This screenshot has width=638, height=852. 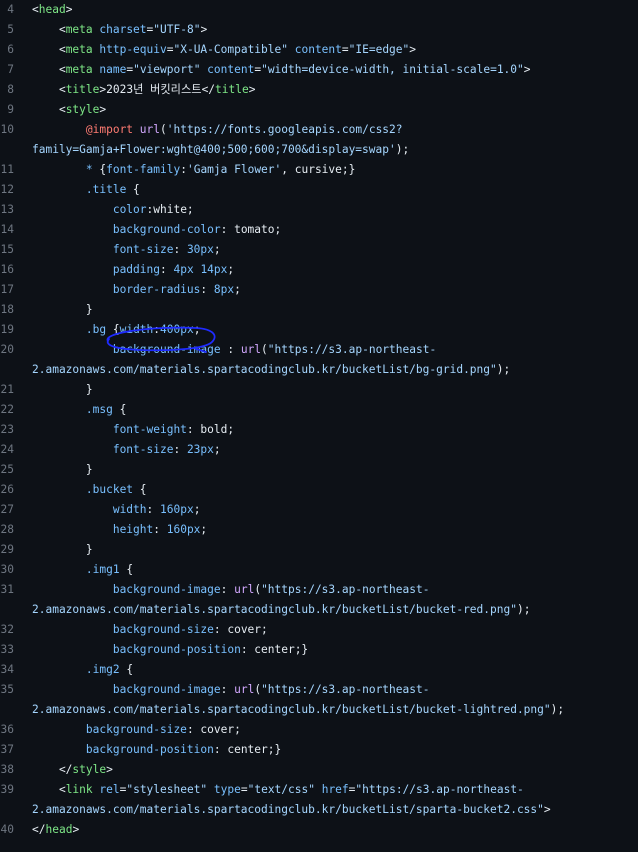 I want to click on line-number: 35, so click(x=7, y=689).